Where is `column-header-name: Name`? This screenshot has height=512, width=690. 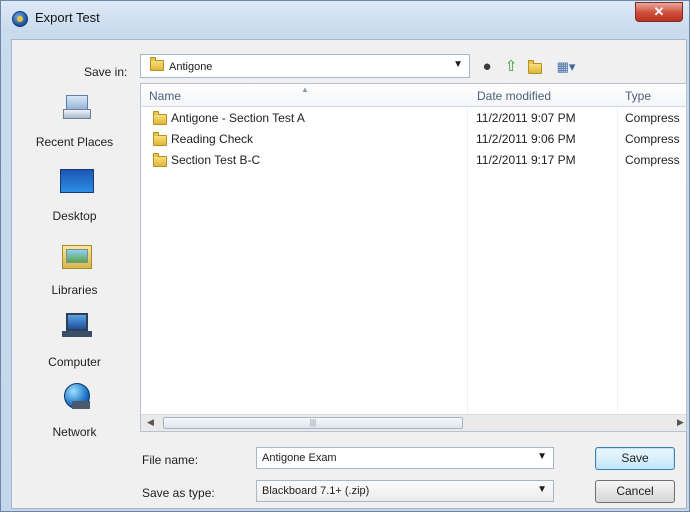
column-header-name: Name is located at coordinates (165, 96).